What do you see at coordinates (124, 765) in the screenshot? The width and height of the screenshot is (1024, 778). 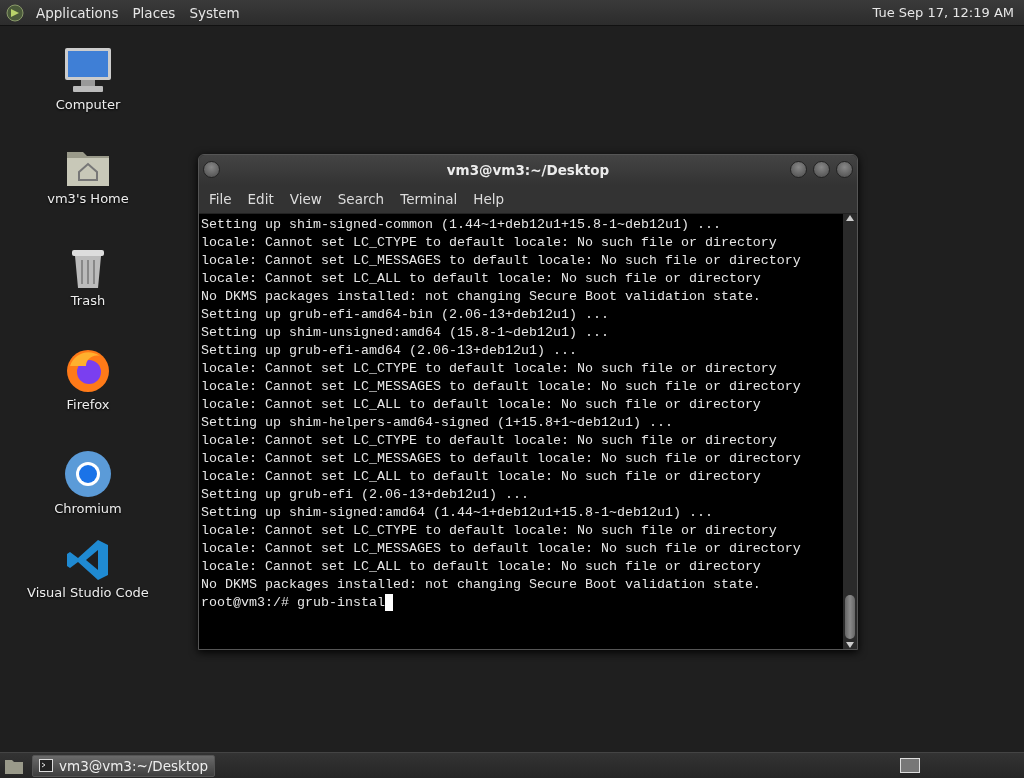 I see `task-button: vm3@vm3:~/Desktop` at bounding box center [124, 765].